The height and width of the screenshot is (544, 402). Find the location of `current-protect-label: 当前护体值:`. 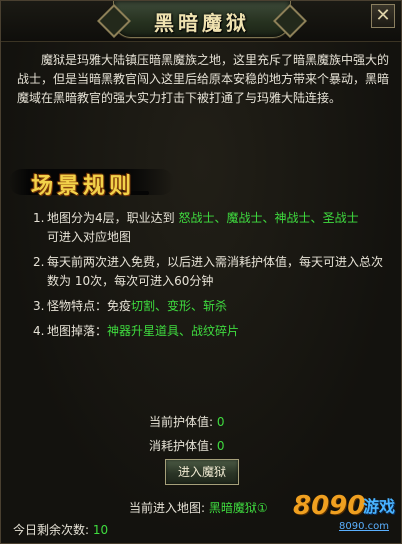

current-protect-label: 当前护体值: is located at coordinates (181, 422).